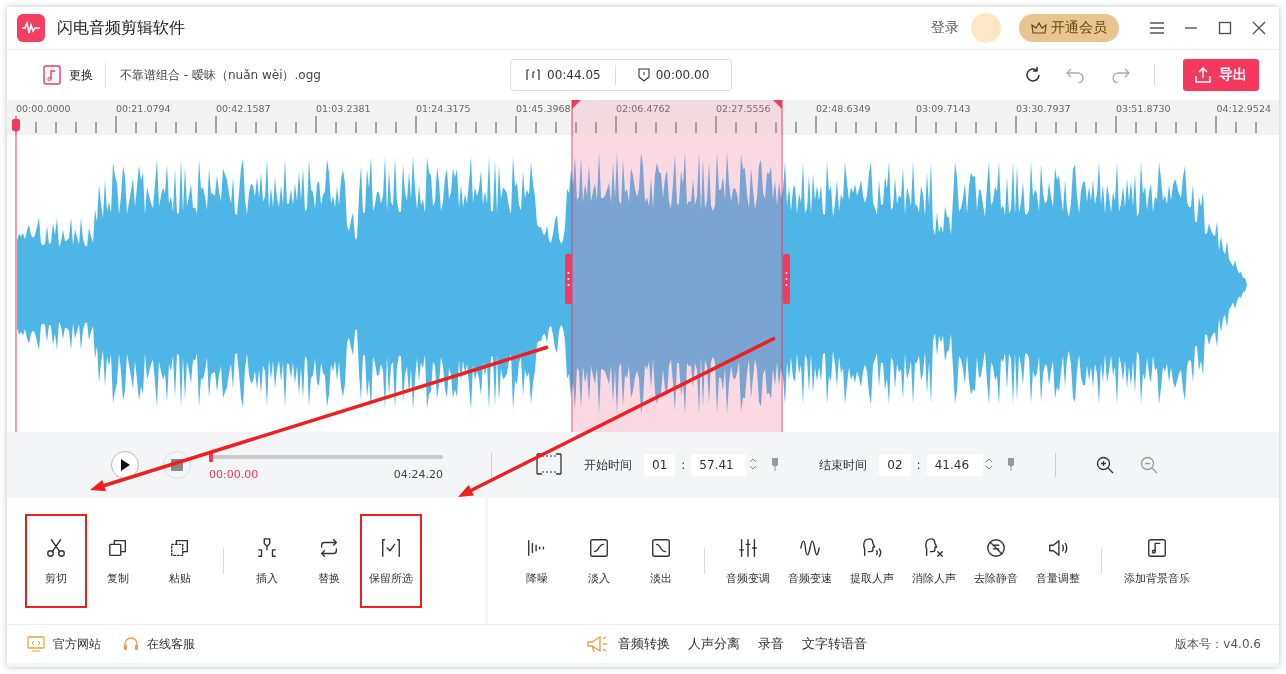 This screenshot has width=1286, height=674. I want to click on ruler-time-label: 04:12.9524, so click(1243, 109).